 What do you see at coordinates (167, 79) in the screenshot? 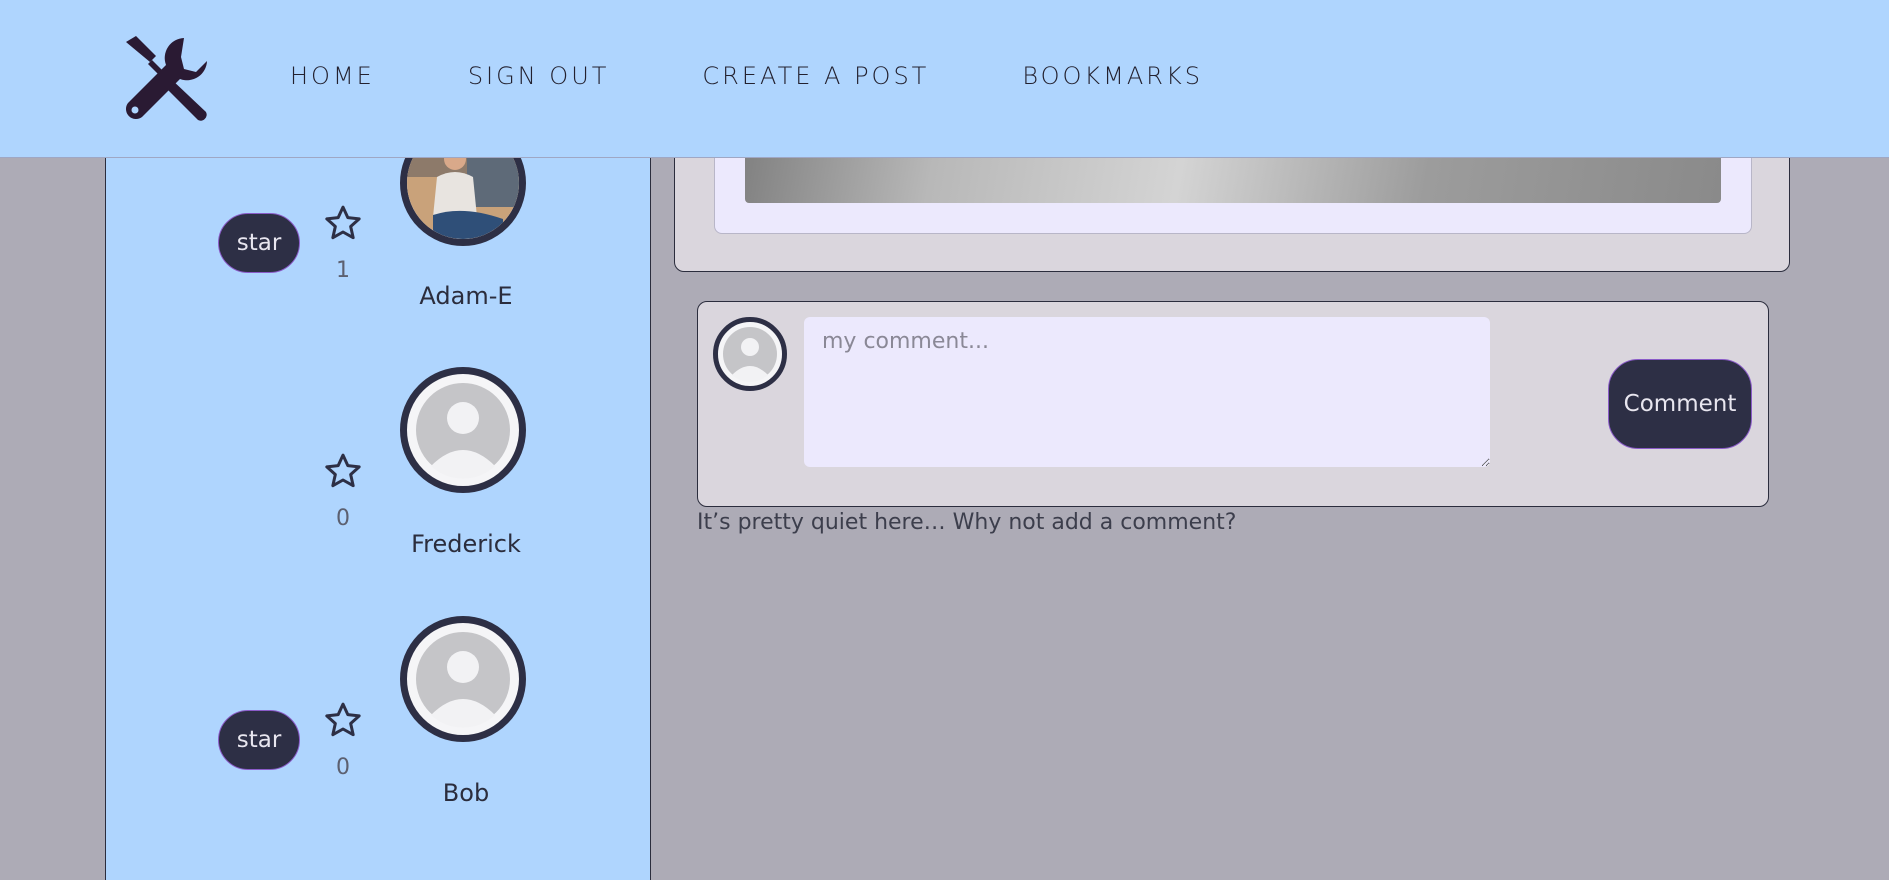
I see `tools-icon` at bounding box center [167, 79].